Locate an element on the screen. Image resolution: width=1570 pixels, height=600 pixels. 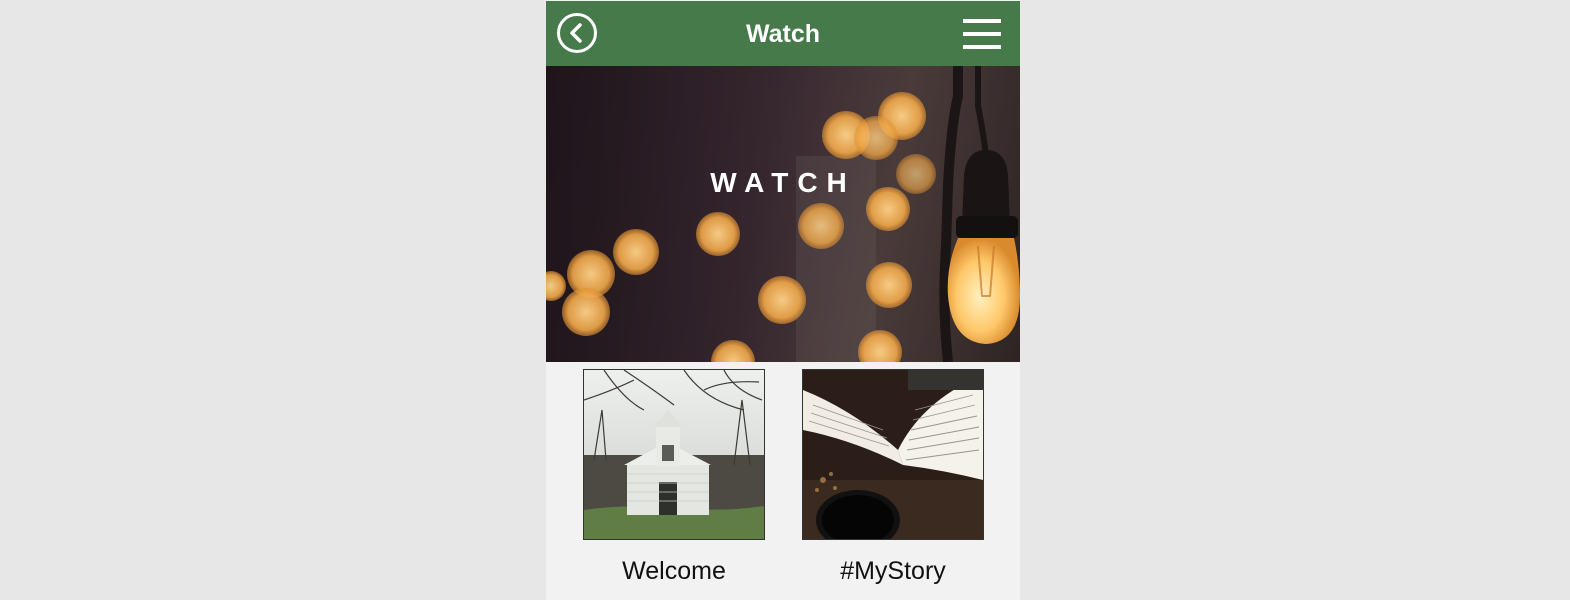
page-title: Watch is located at coordinates (783, 34).